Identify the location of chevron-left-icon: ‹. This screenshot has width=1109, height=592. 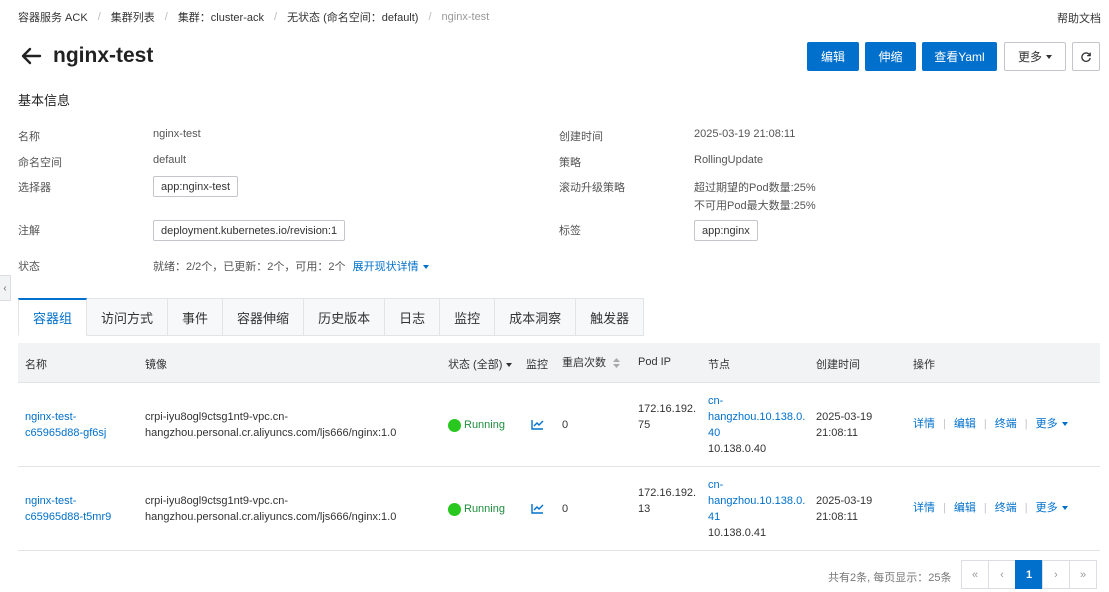
(5, 288).